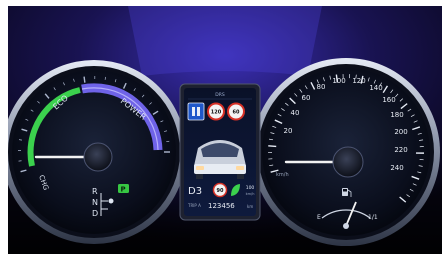  What do you see at coordinates (375, 88) in the screenshot?
I see `tick-label-140: 140` at bounding box center [375, 88].